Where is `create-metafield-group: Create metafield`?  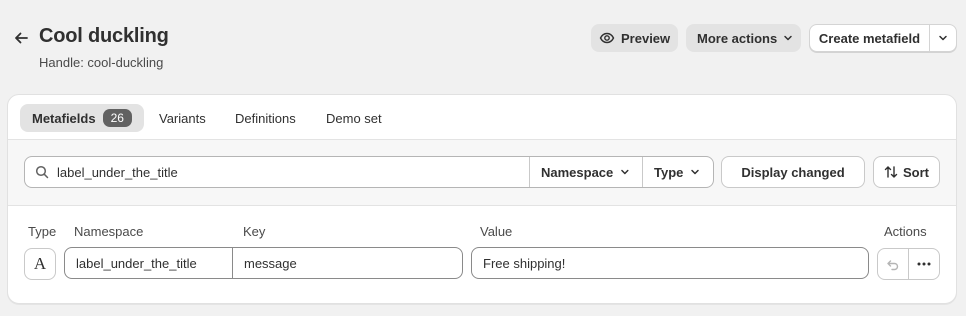
create-metafield-group: Create metafield is located at coordinates (883, 38).